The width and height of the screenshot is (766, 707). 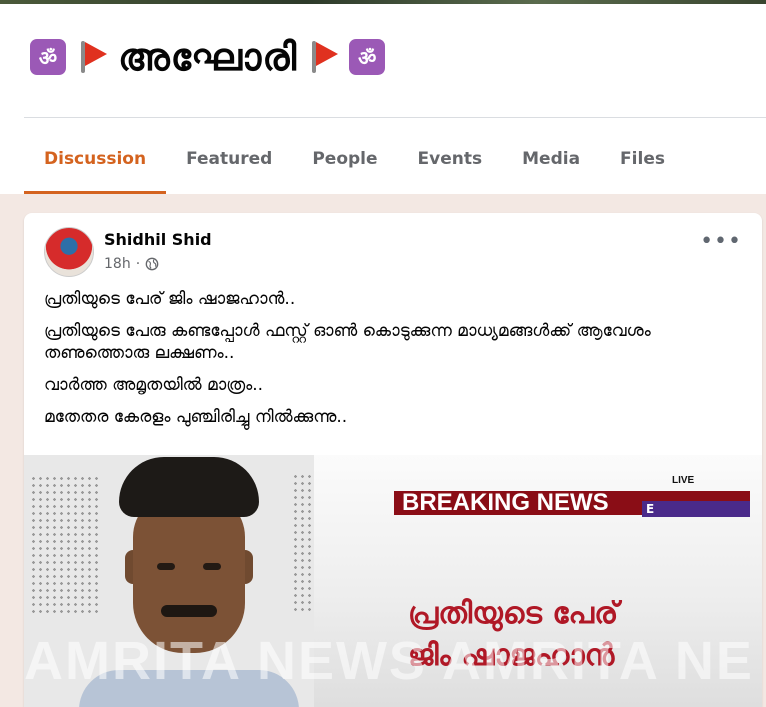 What do you see at coordinates (513, 613) in the screenshot?
I see `headline-line: പ്രതിയുടെ പേര്` at bounding box center [513, 613].